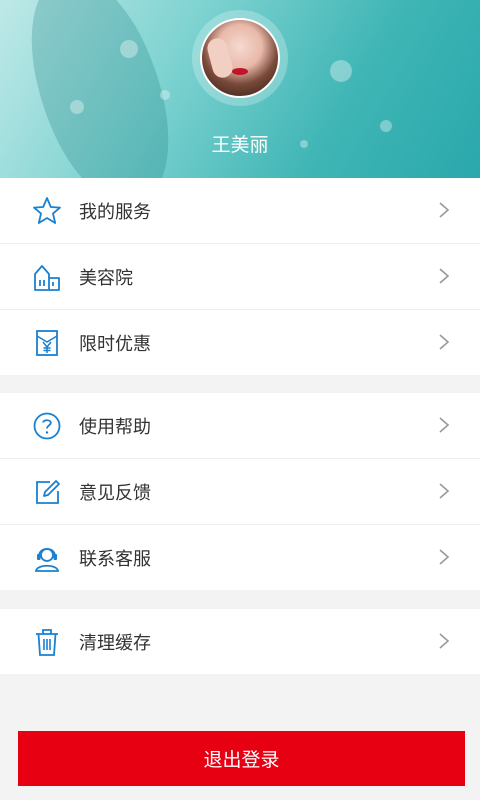  Describe the element at coordinates (115, 212) in the screenshot. I see `menu-item-label: 我的服务` at that location.